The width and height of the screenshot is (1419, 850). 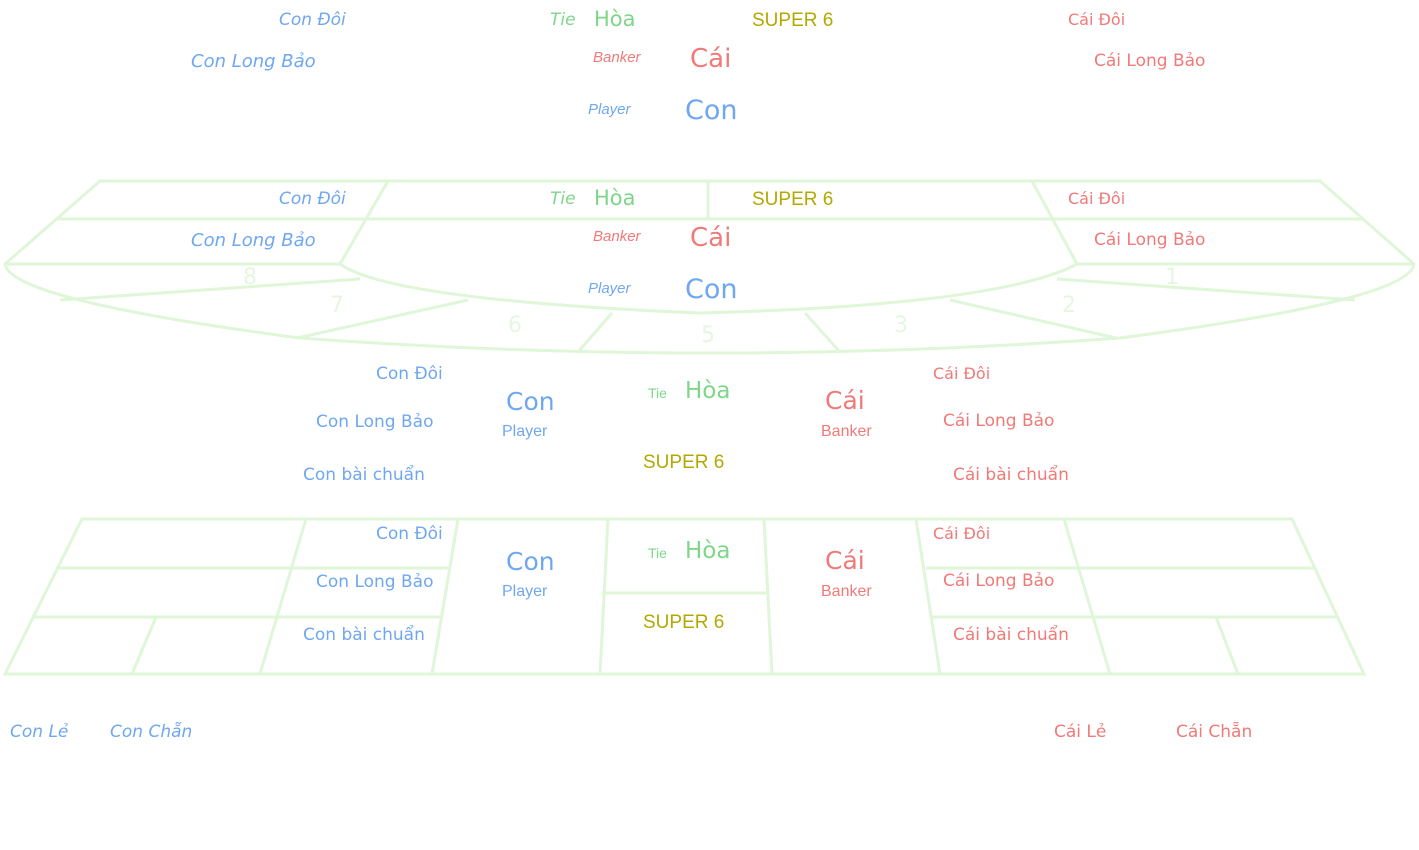 I want to click on player-en-label: Player, so click(x=609, y=109).